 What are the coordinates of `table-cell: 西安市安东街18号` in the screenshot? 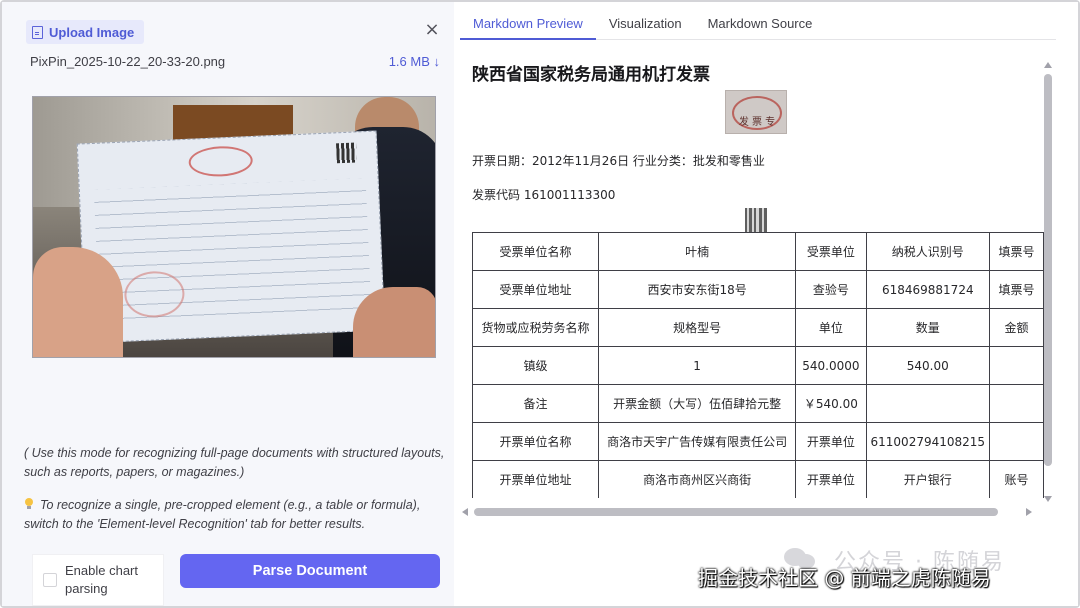 It's located at (697, 289).